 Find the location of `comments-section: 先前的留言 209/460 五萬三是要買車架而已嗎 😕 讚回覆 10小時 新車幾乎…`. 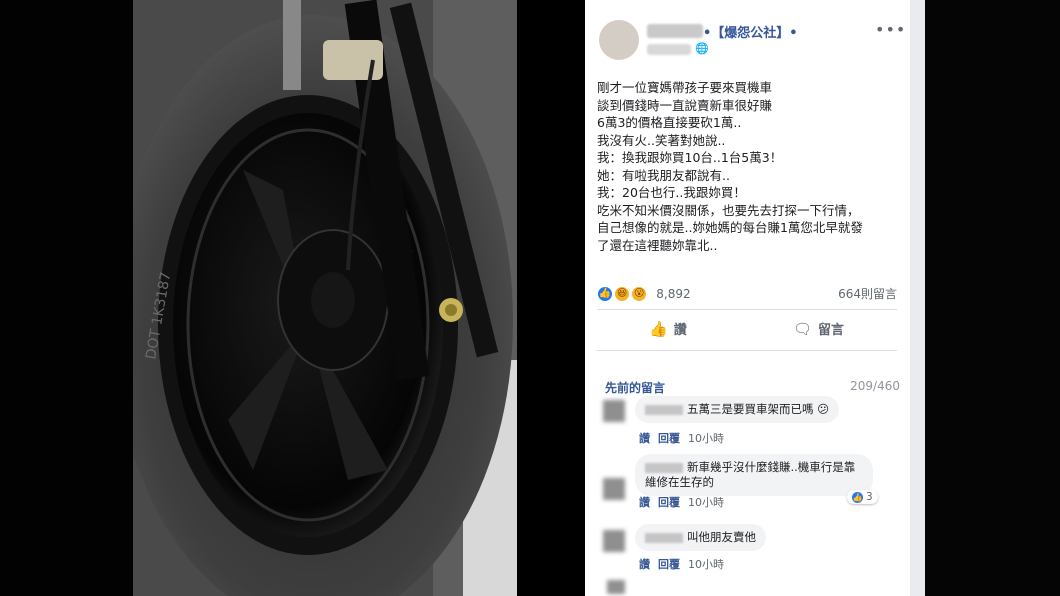

comments-section: 先前的留言 209/460 五萬三是要買車架而已嗎 😕 讚回覆 10小時 新車幾乎… is located at coordinates (747, 479).